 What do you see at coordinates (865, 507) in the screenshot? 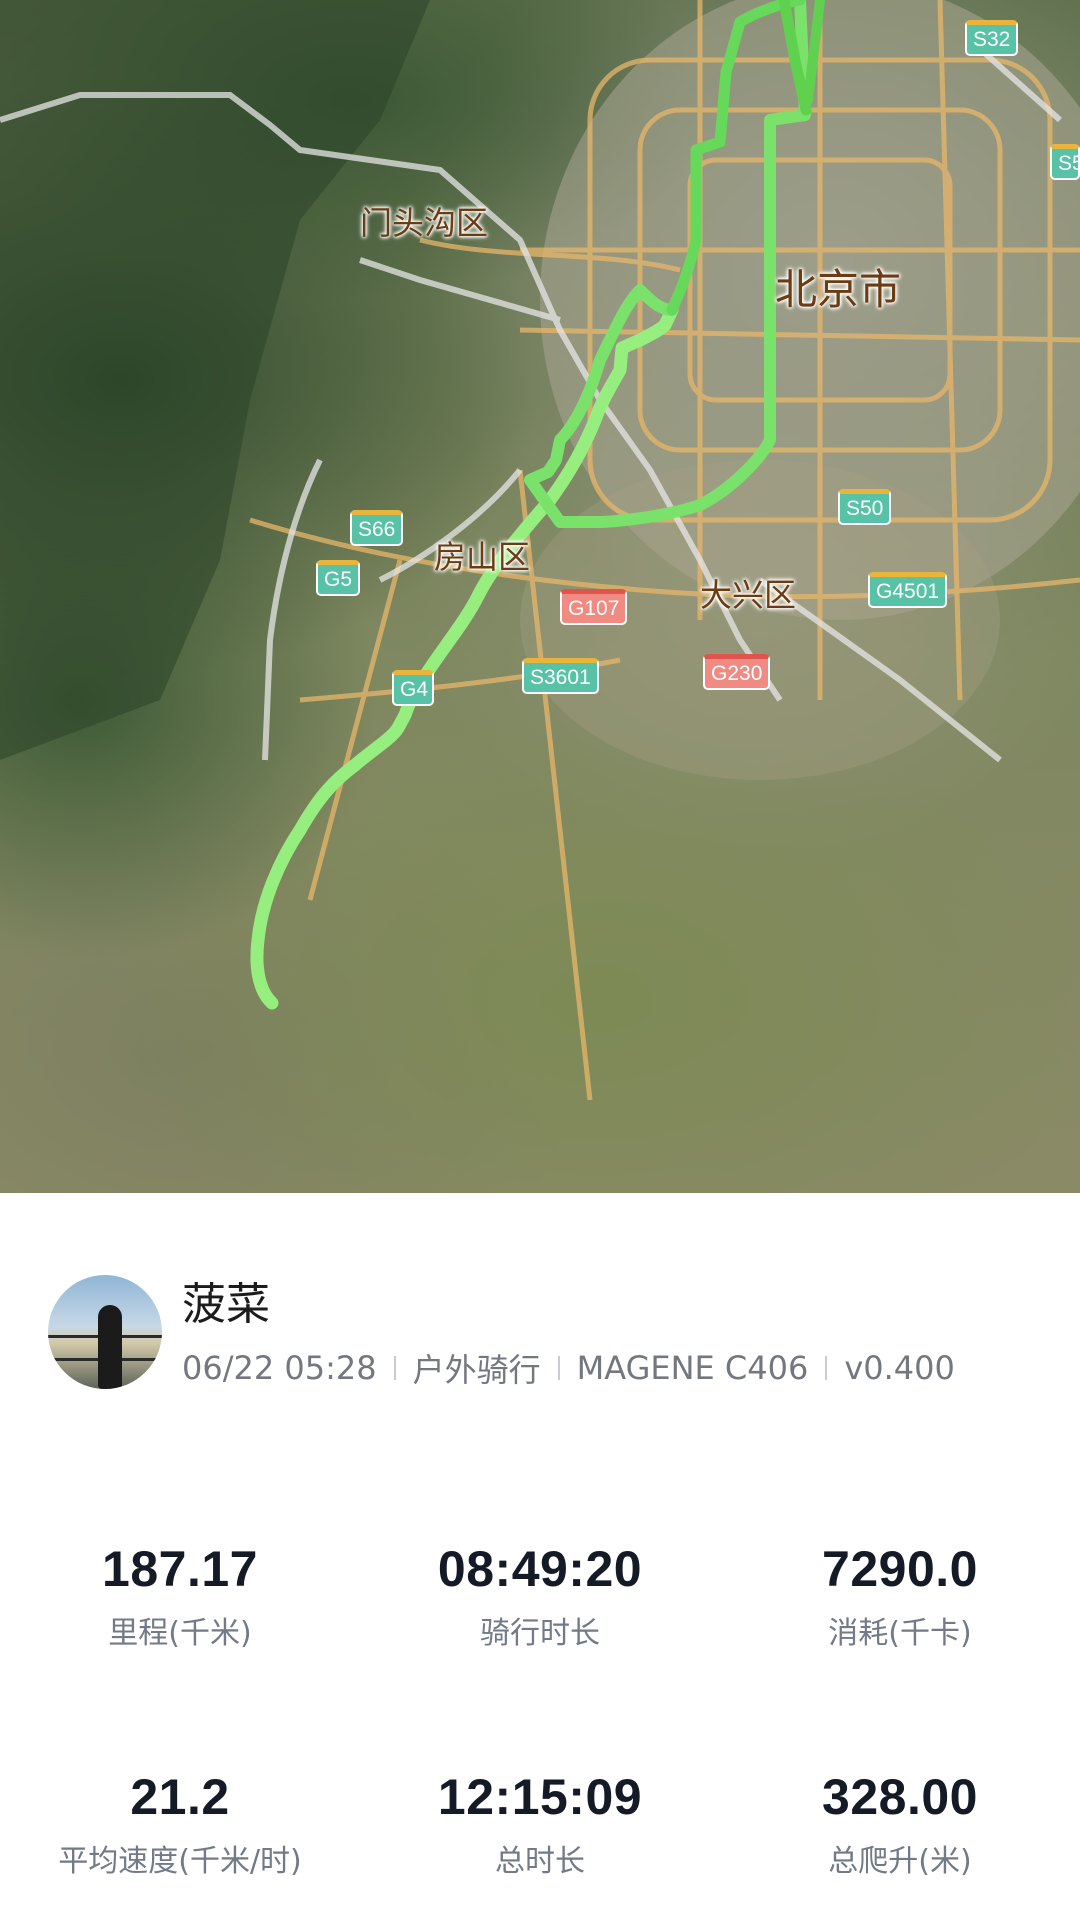
I see `road-badge-s50: S50` at bounding box center [865, 507].